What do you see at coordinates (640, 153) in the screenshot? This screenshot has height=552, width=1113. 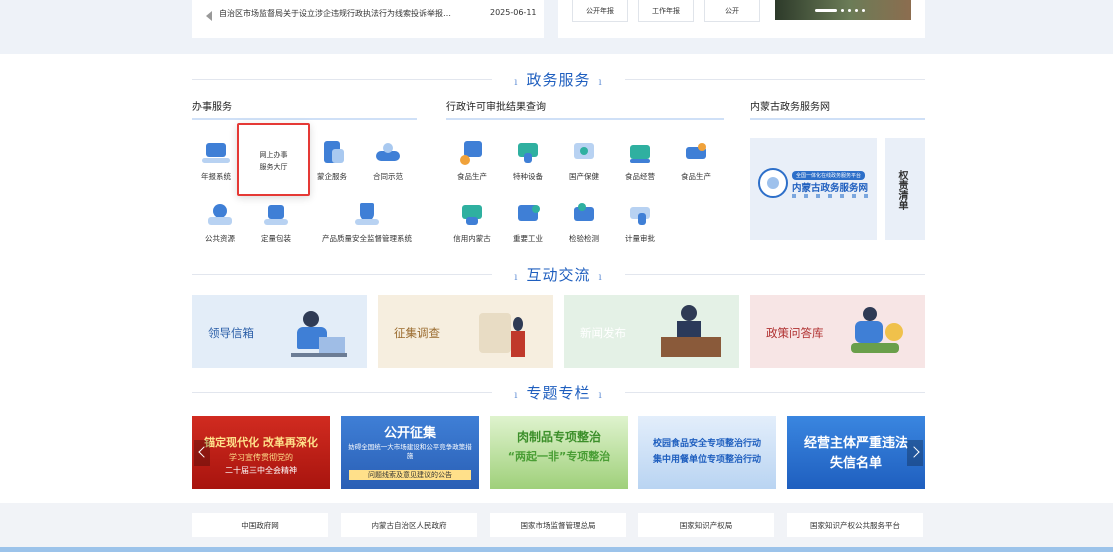 I see `chart-icon` at bounding box center [640, 153].